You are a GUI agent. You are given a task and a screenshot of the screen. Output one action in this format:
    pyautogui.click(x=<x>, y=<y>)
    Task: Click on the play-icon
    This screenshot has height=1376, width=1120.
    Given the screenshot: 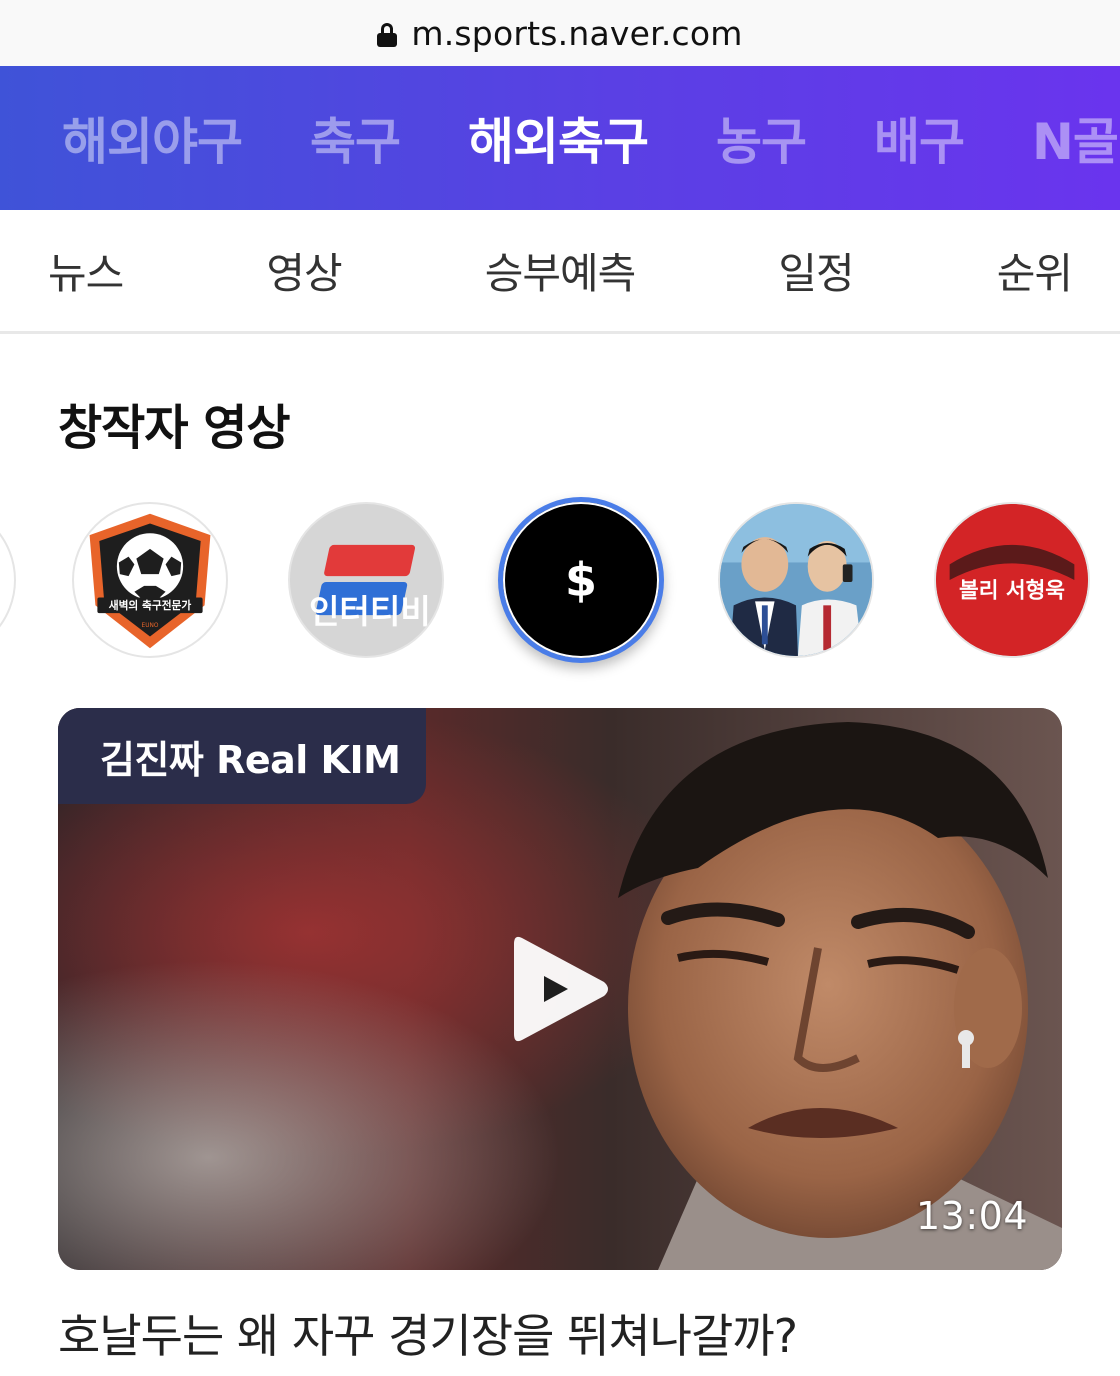 What is the action you would take?
    pyautogui.click(x=560, y=989)
    